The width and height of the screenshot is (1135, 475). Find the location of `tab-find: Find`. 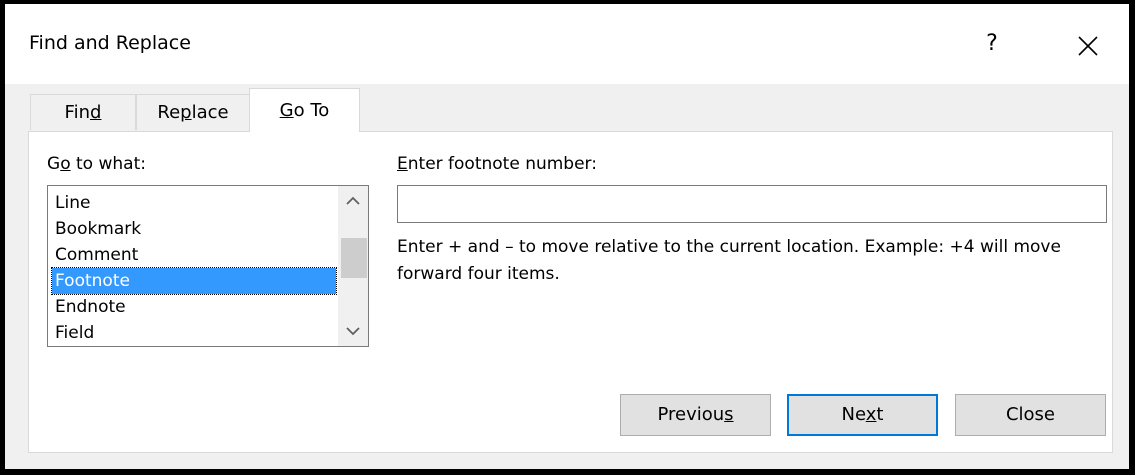

tab-find: Find is located at coordinates (83, 112).